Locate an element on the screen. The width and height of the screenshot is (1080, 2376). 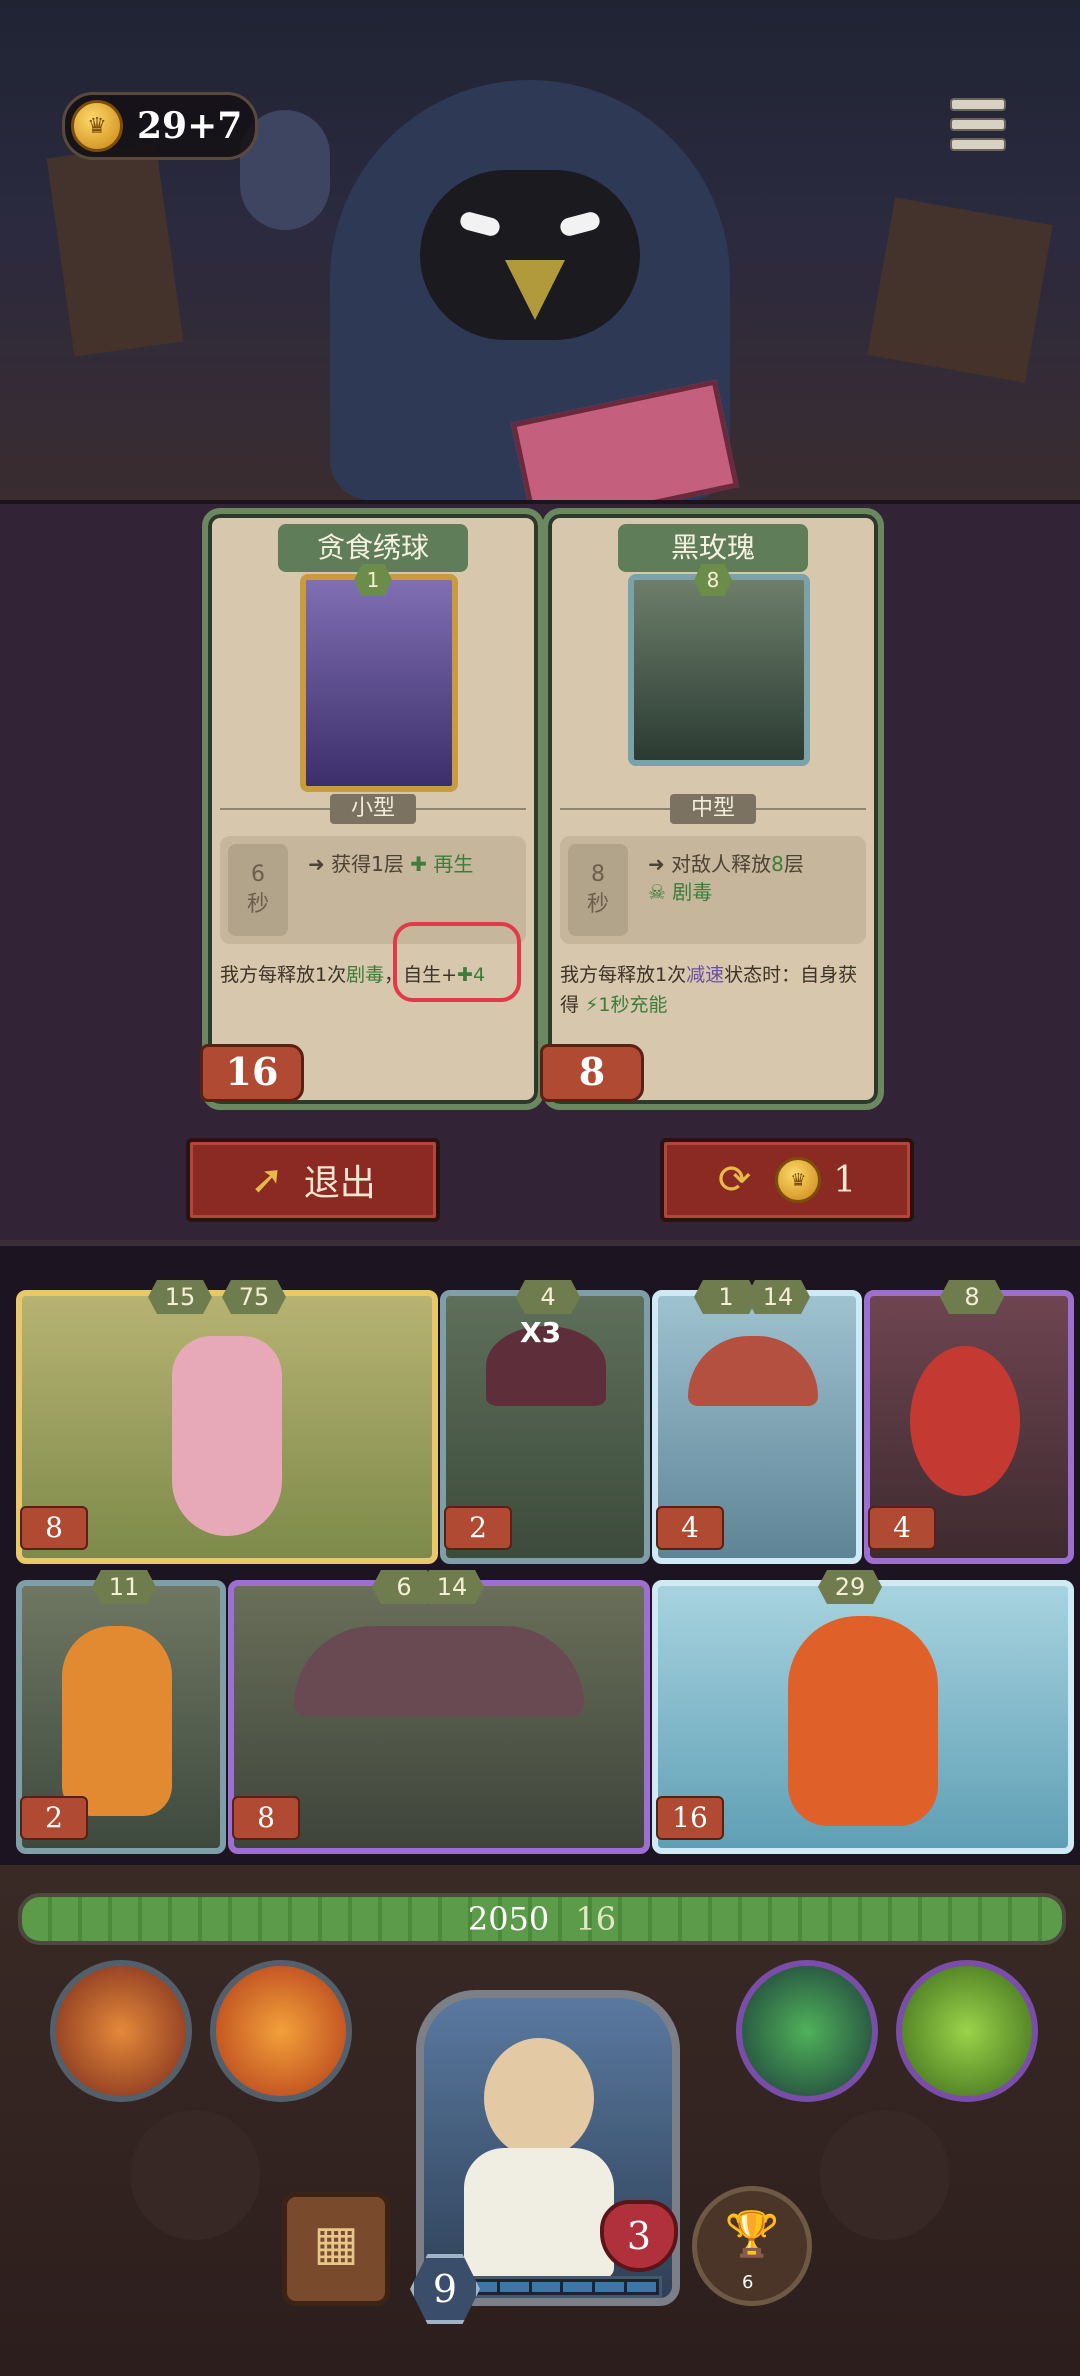
green-slime-icon is located at coordinates (967, 2031).